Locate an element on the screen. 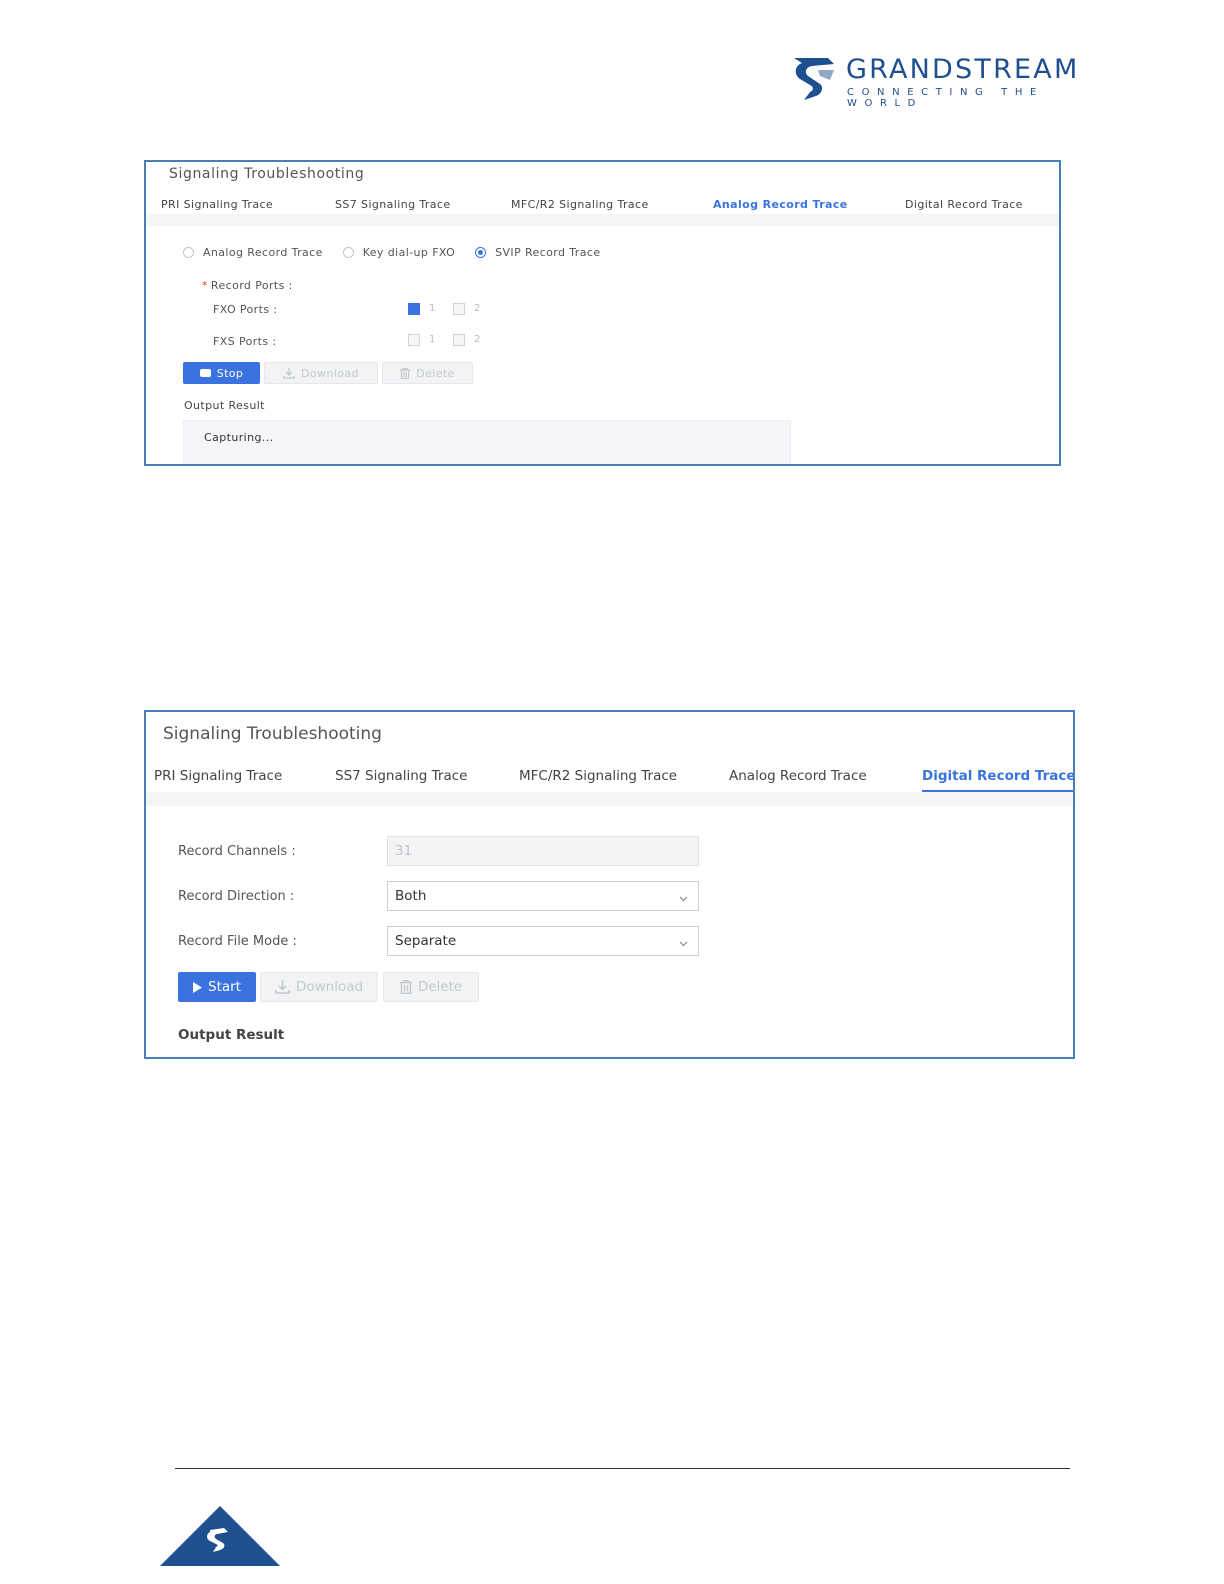 The image size is (1224, 1584). footer-logo-icon is located at coordinates (220, 1536).